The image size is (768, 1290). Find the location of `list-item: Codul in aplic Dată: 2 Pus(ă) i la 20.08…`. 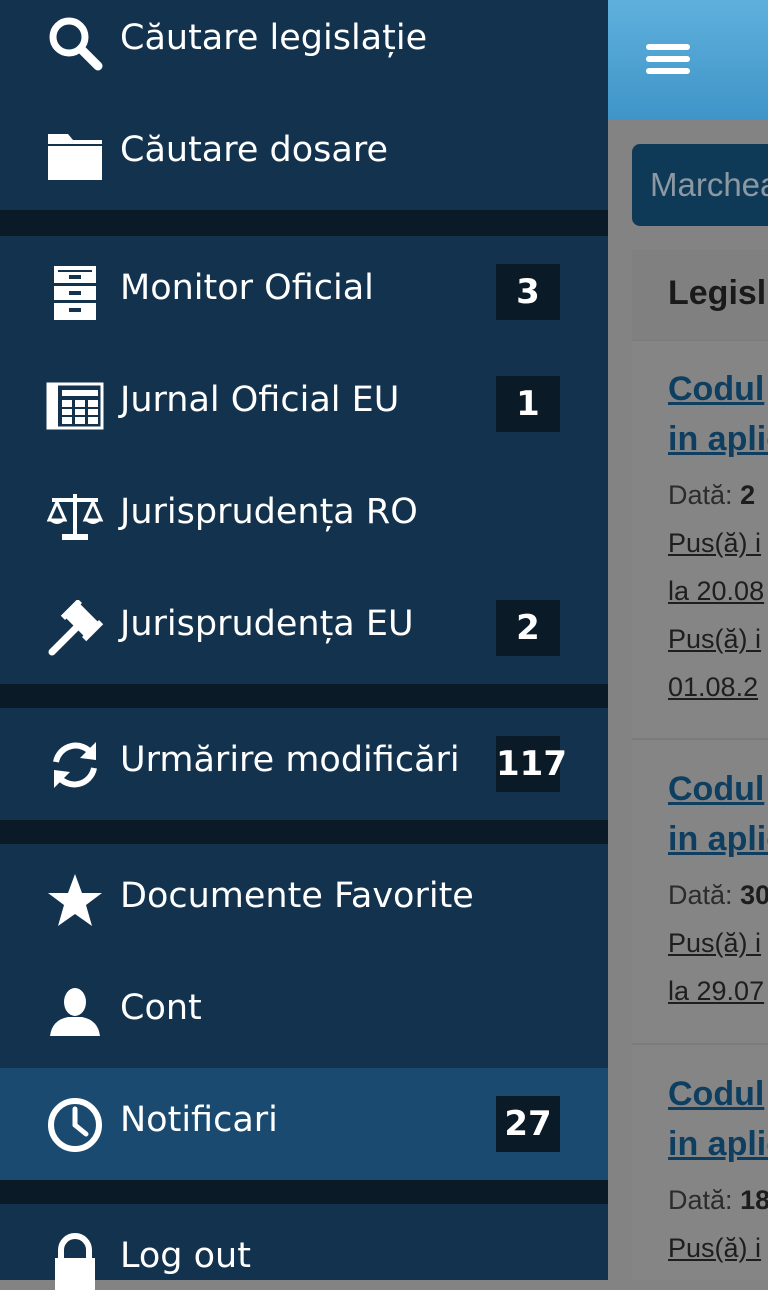

list-item: Codul in aplic Dată: 2 Pus(ă) i la 20.08… is located at coordinates (700, 540).